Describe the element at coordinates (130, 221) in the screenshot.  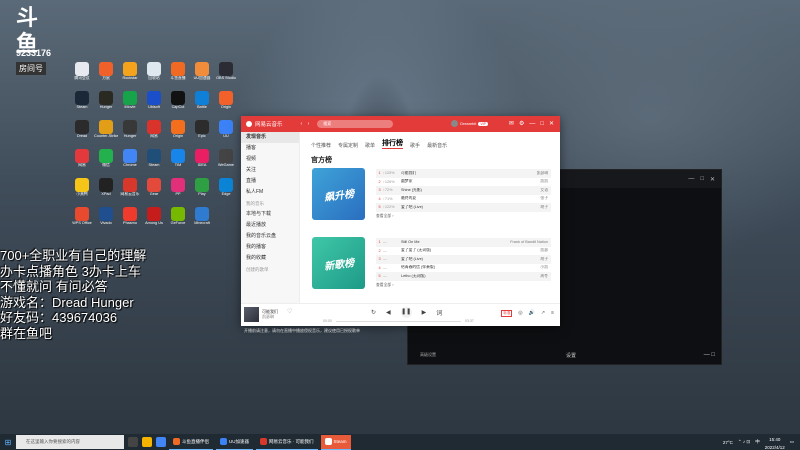
I see `desktop-icon: Phasmo` at that location.